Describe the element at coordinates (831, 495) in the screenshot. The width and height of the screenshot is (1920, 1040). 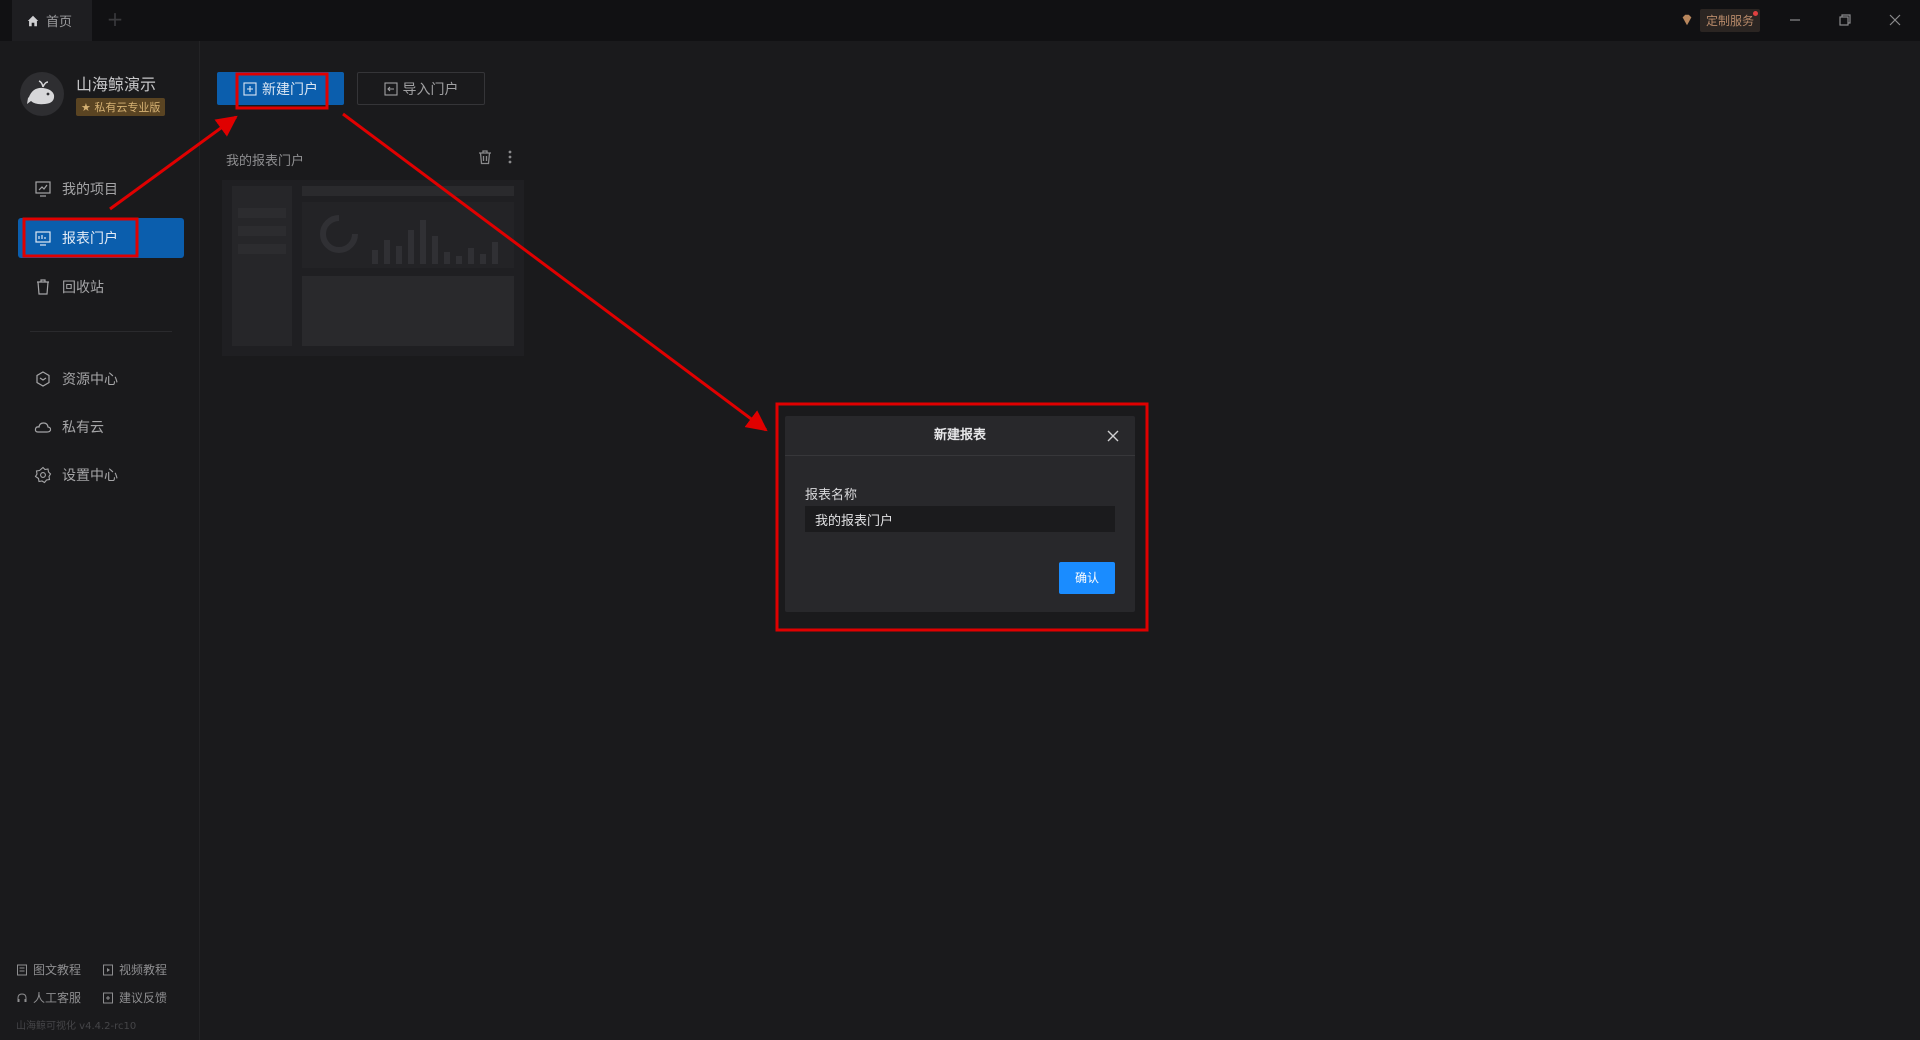
I see `report-name-label: 报表名称` at that location.